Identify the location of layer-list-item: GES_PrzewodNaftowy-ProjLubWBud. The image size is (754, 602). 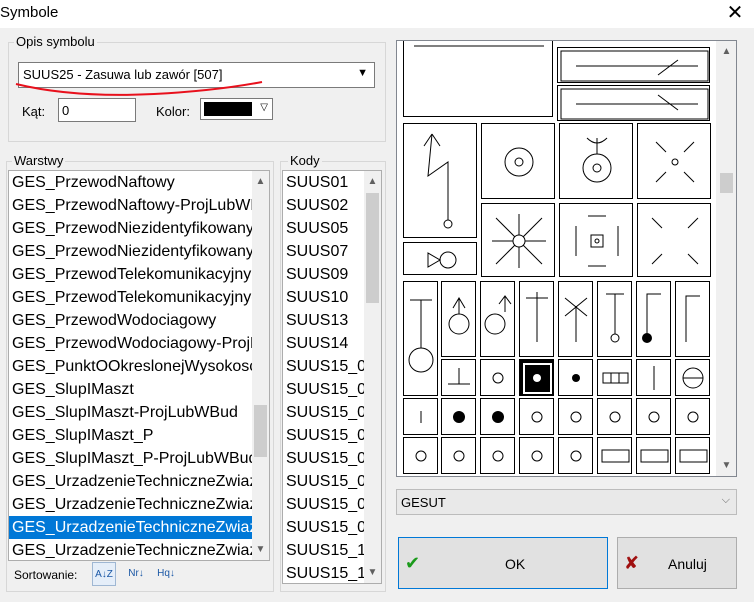
(131, 205).